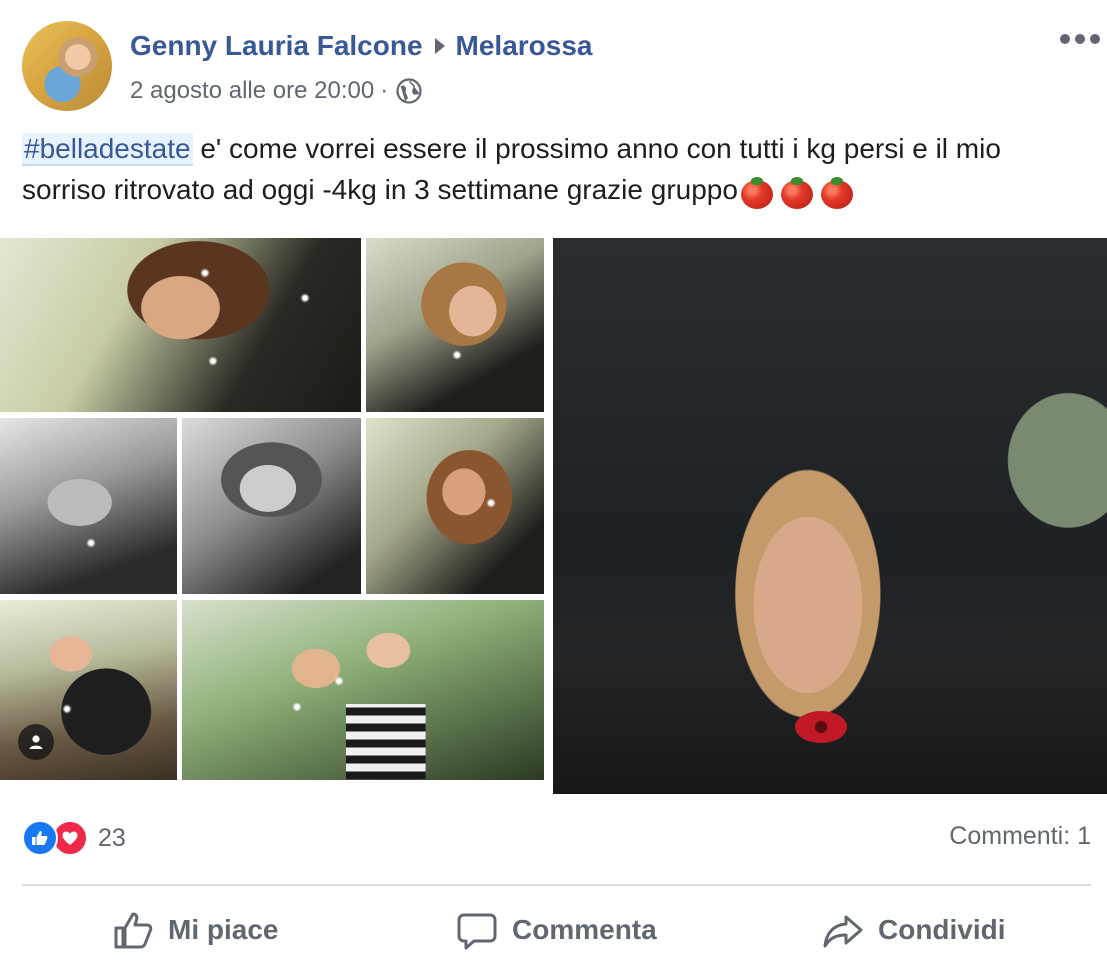 Image resolution: width=1107 pixels, height=965 pixels. I want to click on share-button: Condividi, so click(914, 930).